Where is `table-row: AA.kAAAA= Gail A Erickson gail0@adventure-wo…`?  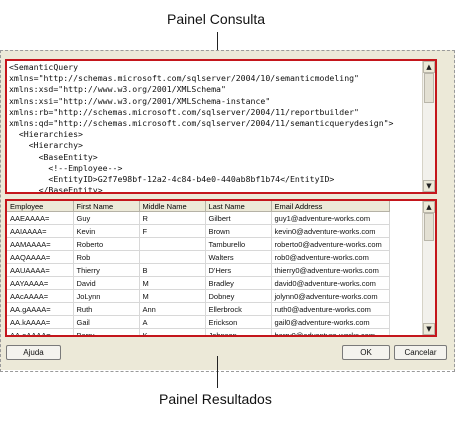 table-row: AA.kAAAA= Gail A Erickson gail0@adventure-wo… is located at coordinates (198, 322).